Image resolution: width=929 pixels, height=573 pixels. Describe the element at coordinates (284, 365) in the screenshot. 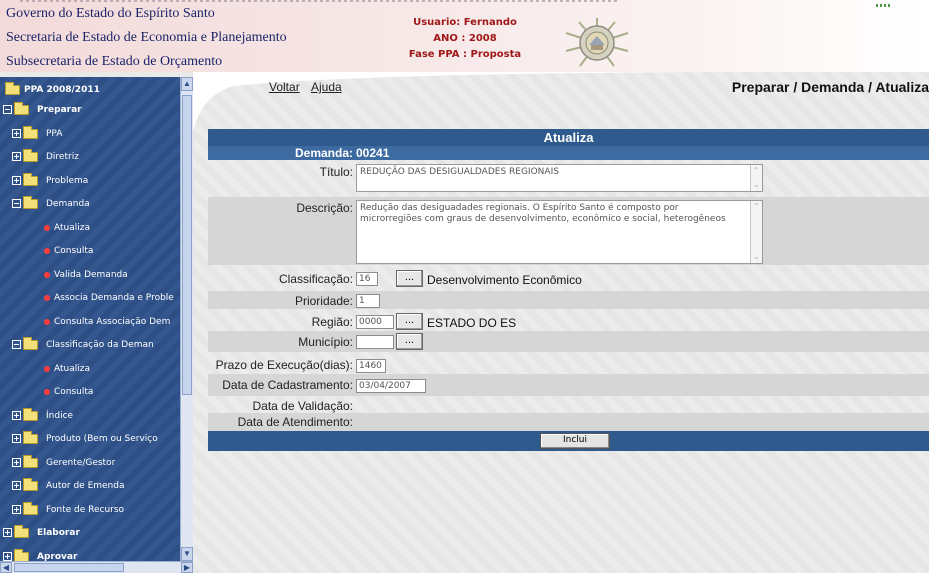

I see `prazo-label: Prazo de Execução(dias):` at that location.